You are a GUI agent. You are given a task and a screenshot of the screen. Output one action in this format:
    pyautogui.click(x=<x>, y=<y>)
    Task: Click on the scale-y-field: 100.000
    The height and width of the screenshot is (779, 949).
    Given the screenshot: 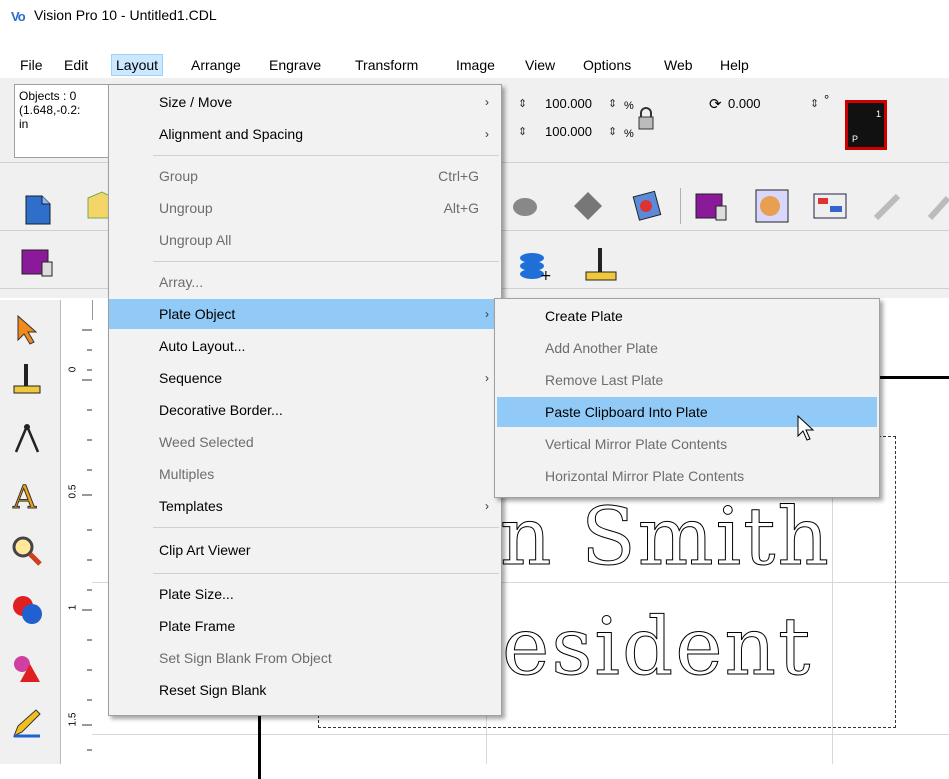 What is the action you would take?
    pyautogui.click(x=568, y=133)
    